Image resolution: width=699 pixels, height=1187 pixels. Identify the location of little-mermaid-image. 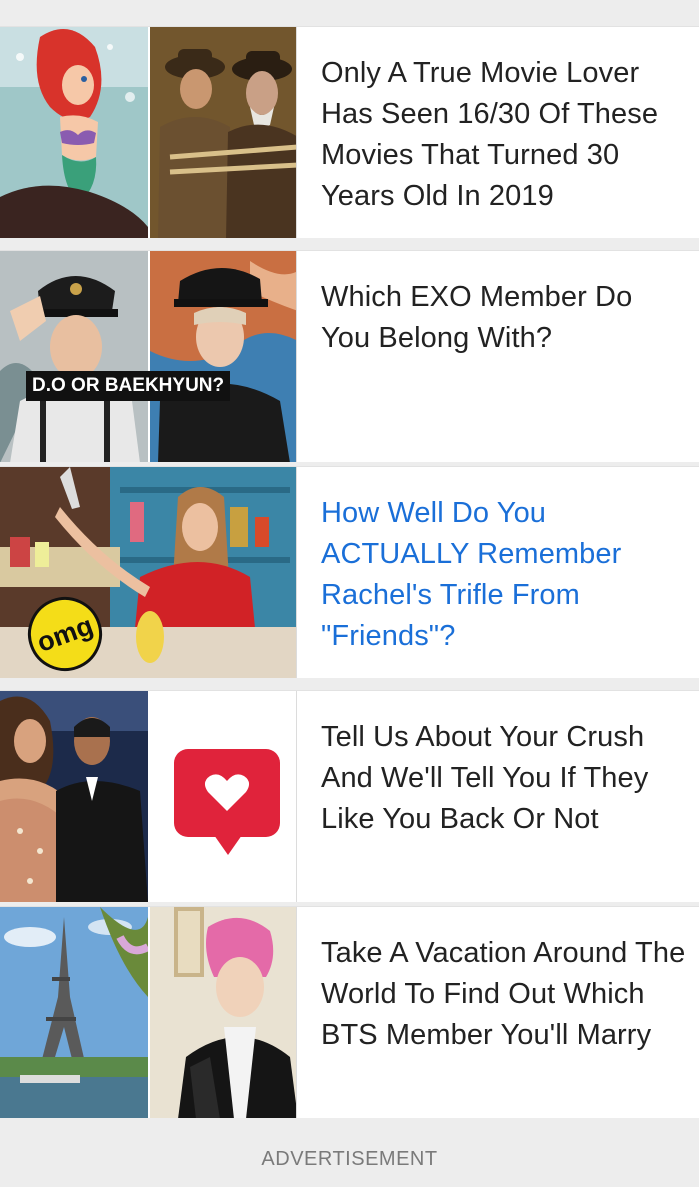
(74, 132).